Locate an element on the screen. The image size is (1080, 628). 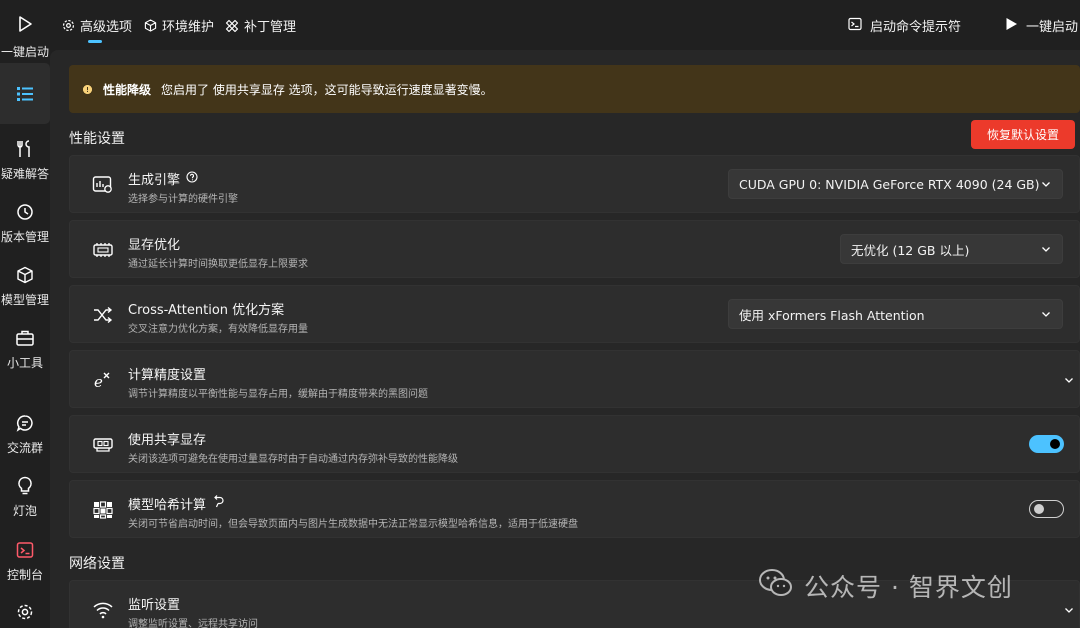
open-terminal-label: 启动命令提示符 is located at coordinates (916, 27).